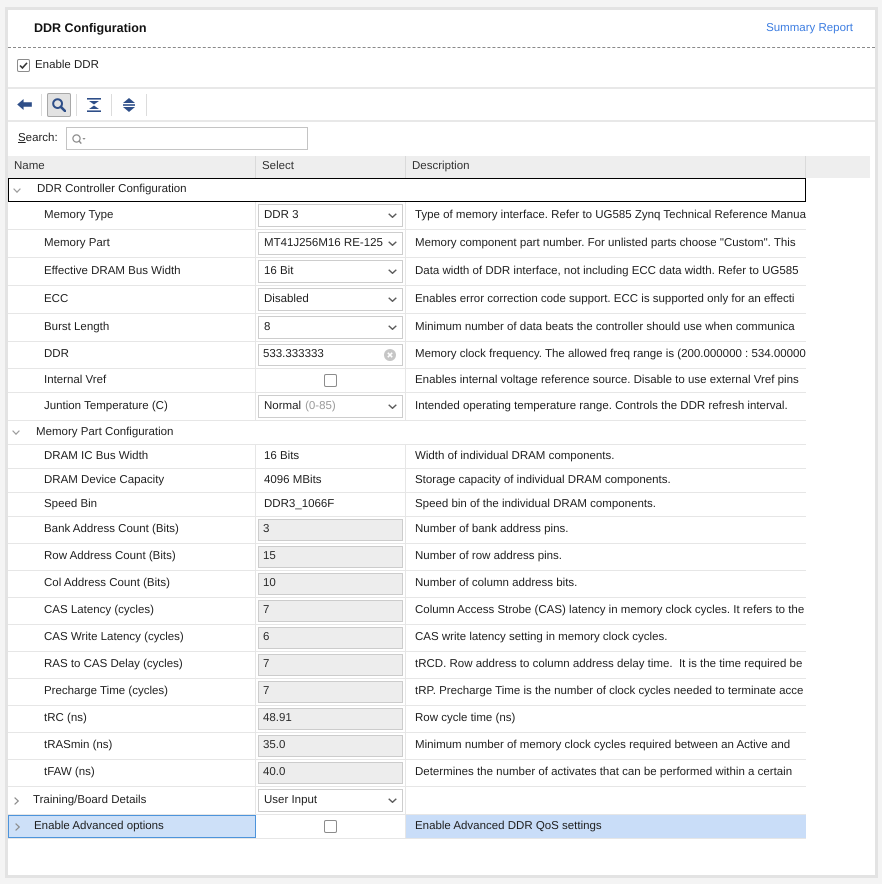 Image resolution: width=882 pixels, height=884 pixels. I want to click on description-cell-text: Number of row address pins., so click(489, 556).